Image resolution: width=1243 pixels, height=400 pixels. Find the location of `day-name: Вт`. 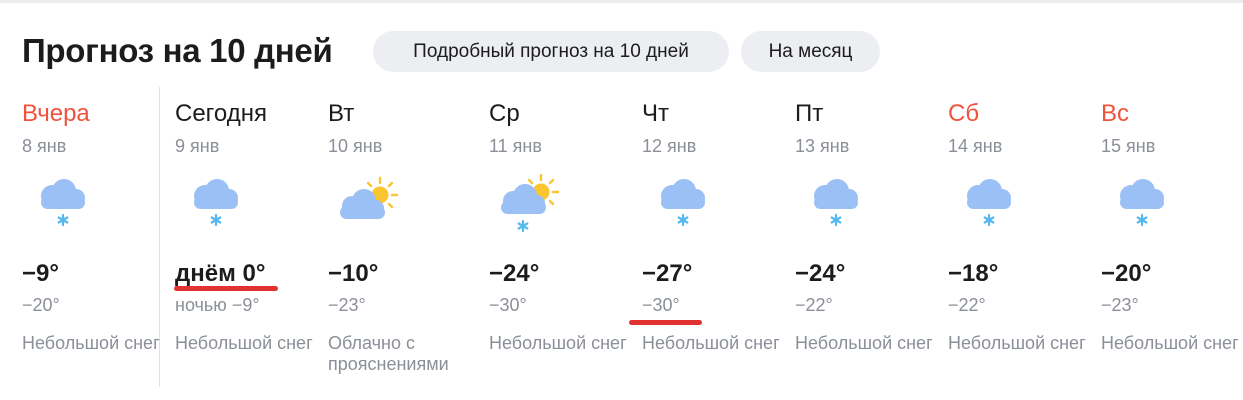

day-name: Вт is located at coordinates (341, 113).